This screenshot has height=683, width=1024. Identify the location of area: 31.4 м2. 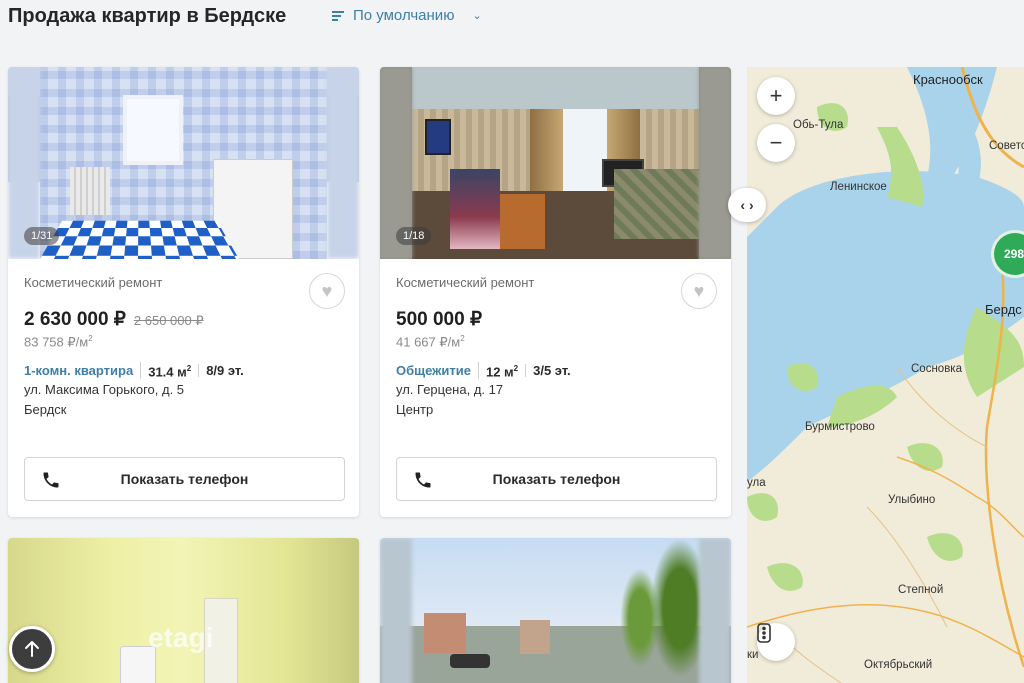
(165, 370).